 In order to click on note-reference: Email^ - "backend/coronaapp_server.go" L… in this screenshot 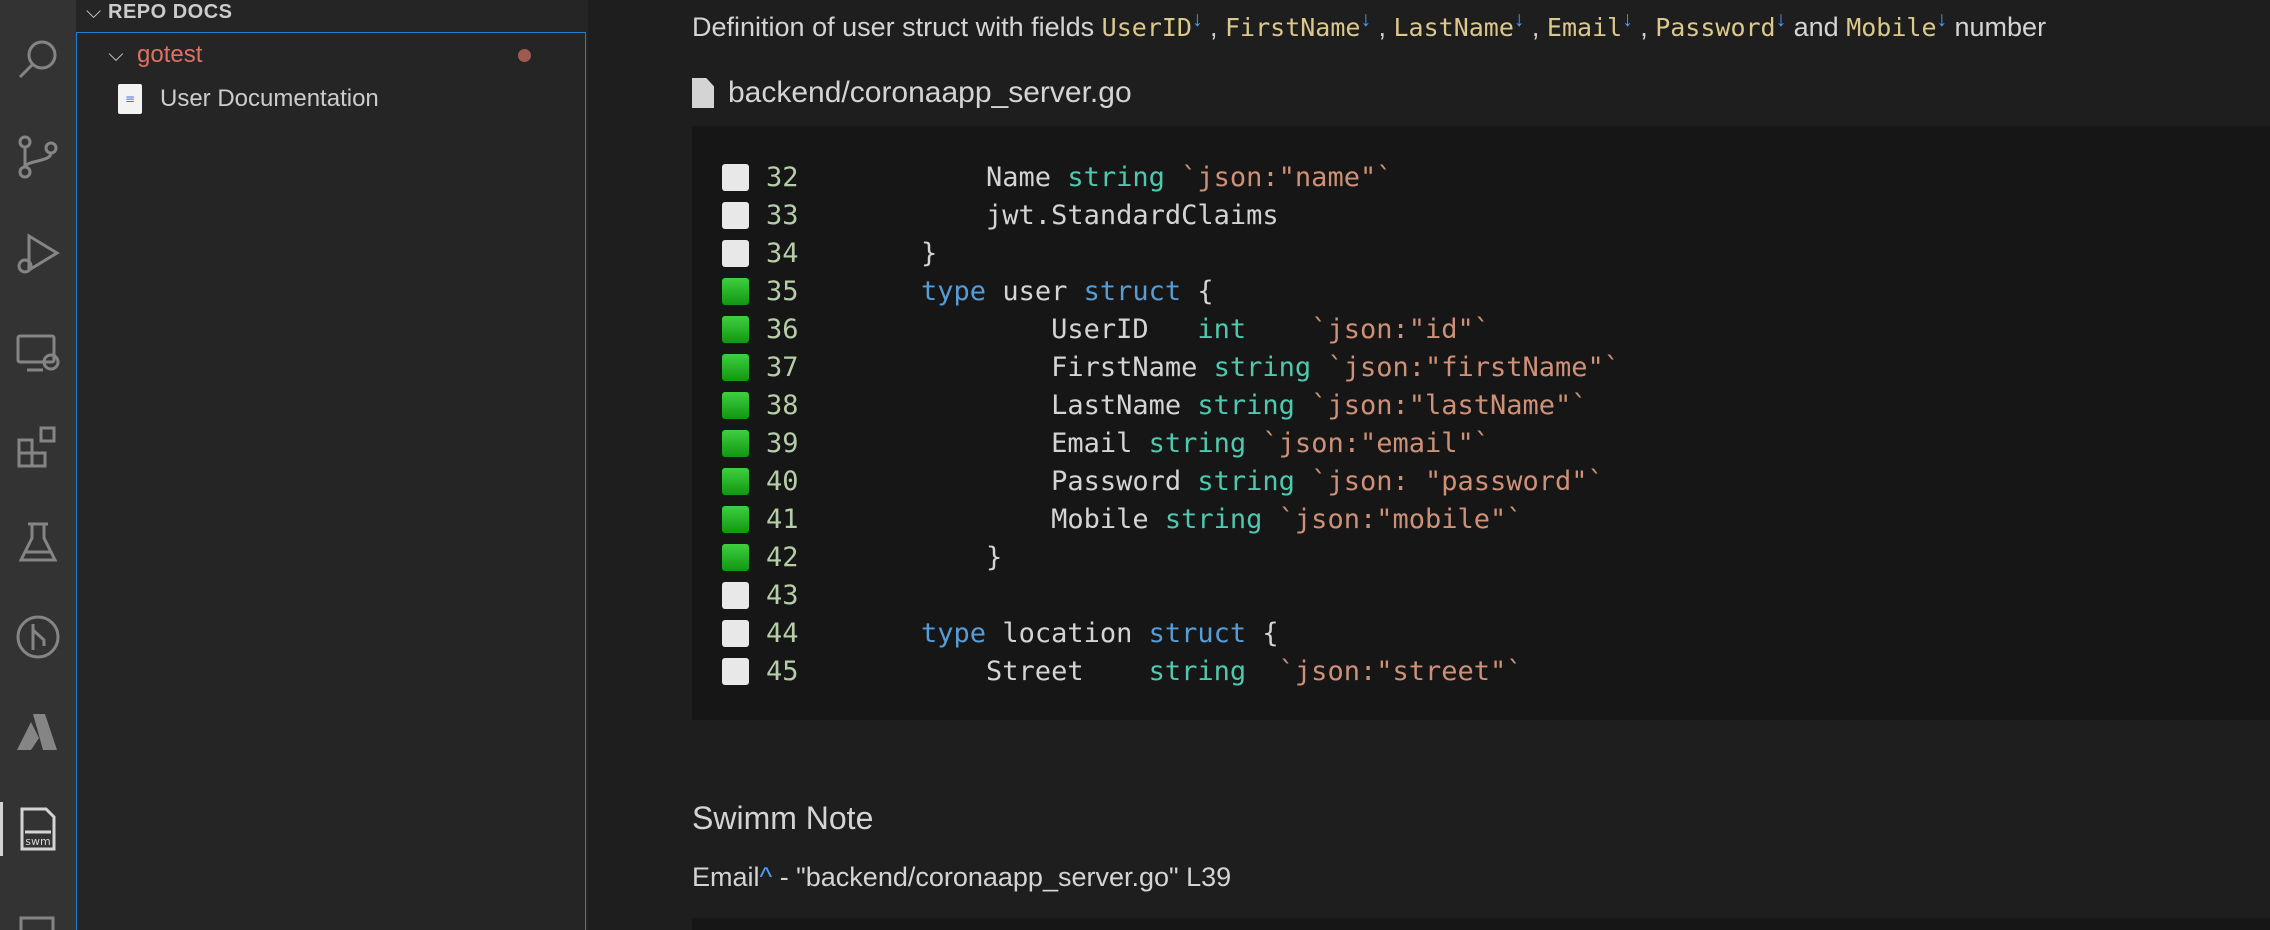, I will do `click(961, 877)`.